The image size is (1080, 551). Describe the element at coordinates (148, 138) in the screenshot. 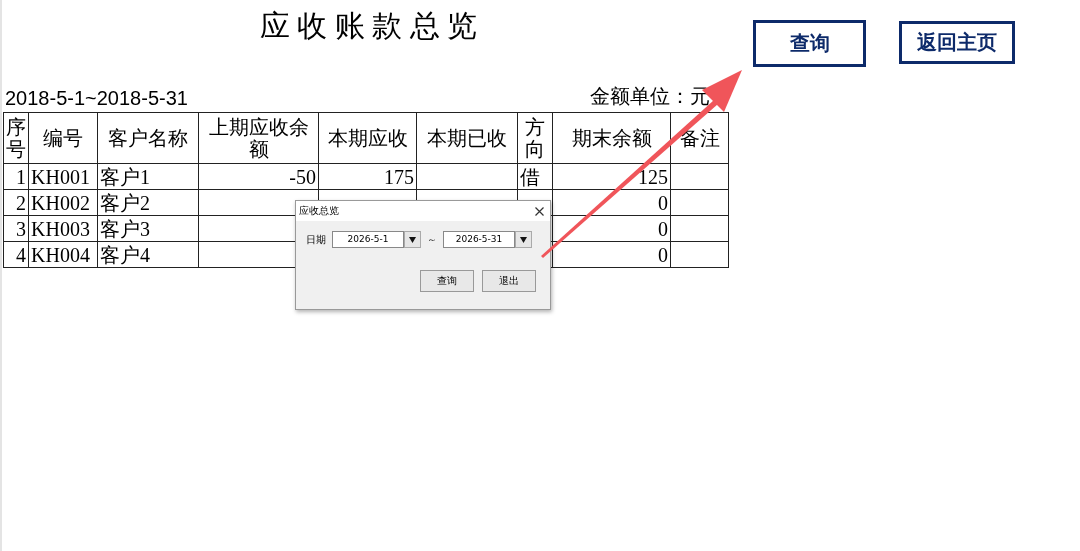

I see `column-header: 客户名称` at that location.